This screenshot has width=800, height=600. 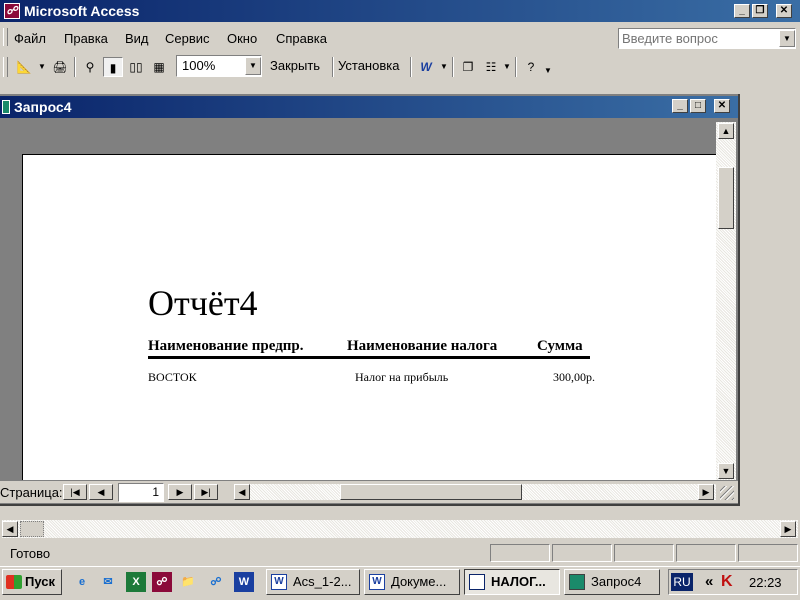 What do you see at coordinates (199, 65) in the screenshot?
I see `zoom-value: 100%` at bounding box center [199, 65].